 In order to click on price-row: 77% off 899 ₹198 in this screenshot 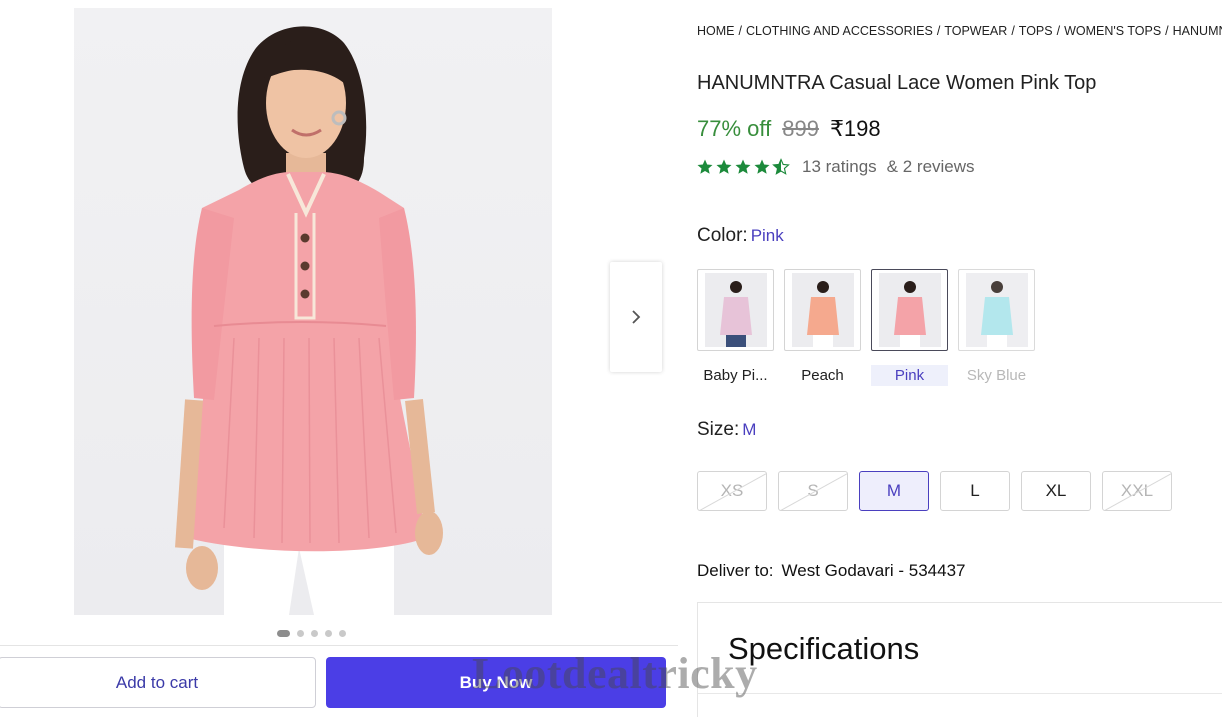, I will do `click(789, 129)`.